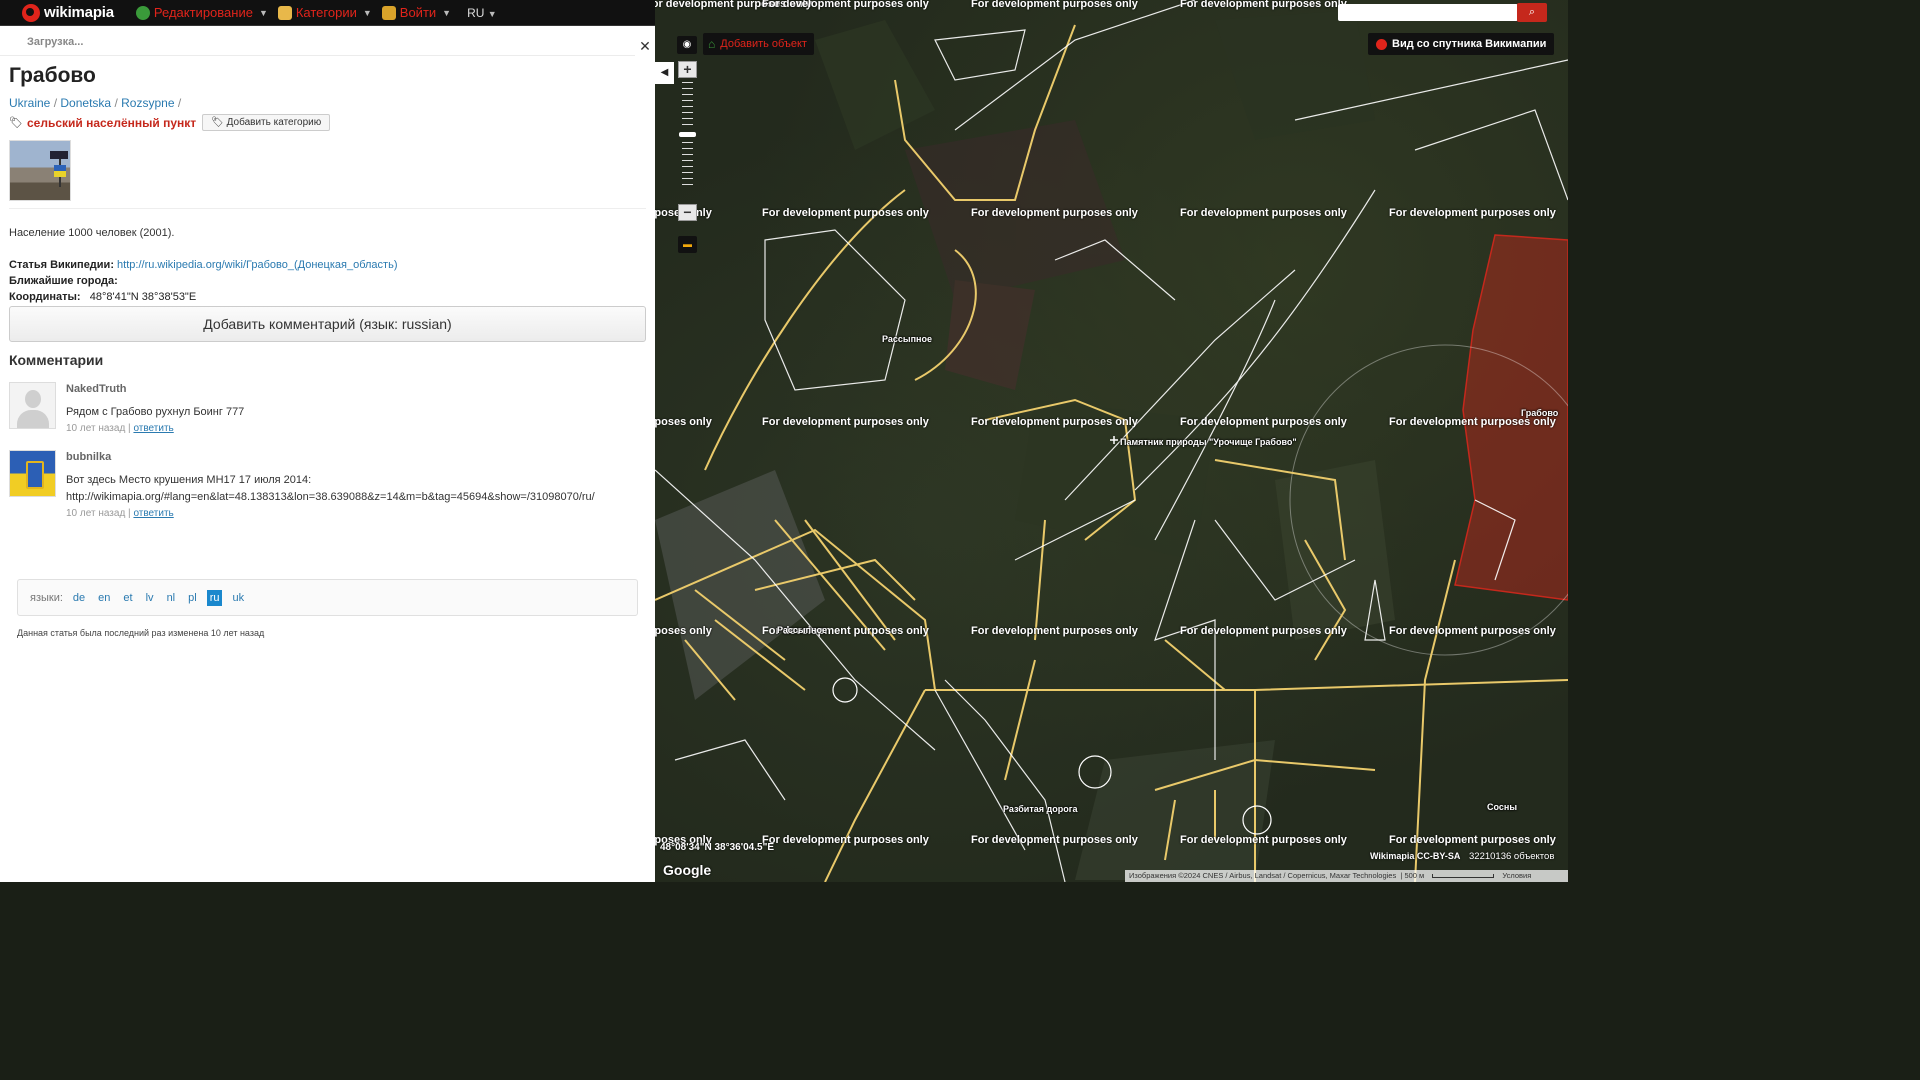 Image resolution: width=1920 pixels, height=1080 pixels. Describe the element at coordinates (150, 598) in the screenshot. I see `language-link-lv: lv` at that location.